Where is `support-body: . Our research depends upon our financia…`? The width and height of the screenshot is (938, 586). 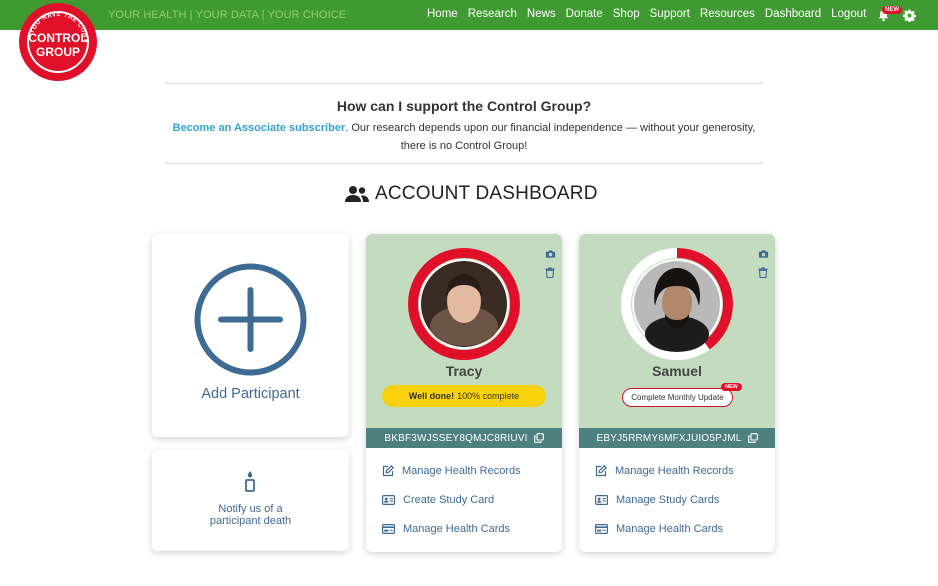
support-body: . Our research depends upon our financia… is located at coordinates (550, 137).